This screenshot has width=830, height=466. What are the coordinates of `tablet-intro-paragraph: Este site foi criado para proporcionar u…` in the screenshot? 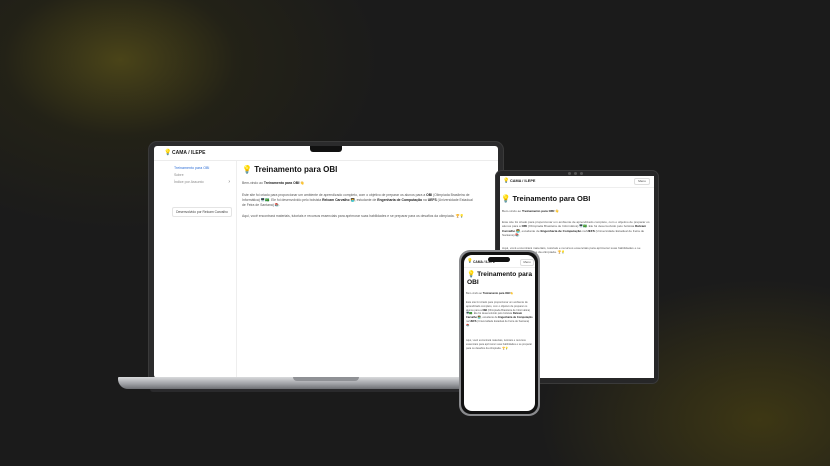 It's located at (577, 229).